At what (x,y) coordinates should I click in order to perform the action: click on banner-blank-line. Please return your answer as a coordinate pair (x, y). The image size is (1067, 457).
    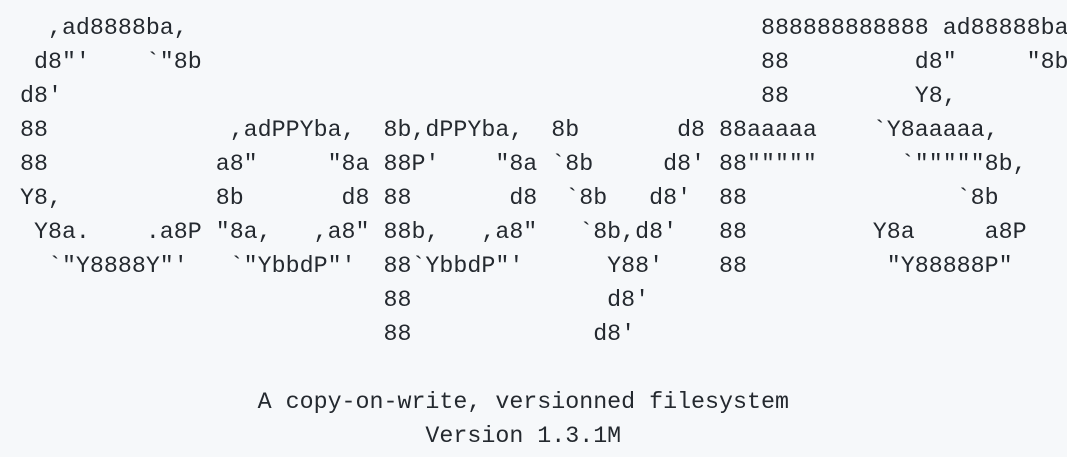
    Looking at the image, I should click on (543, 368).